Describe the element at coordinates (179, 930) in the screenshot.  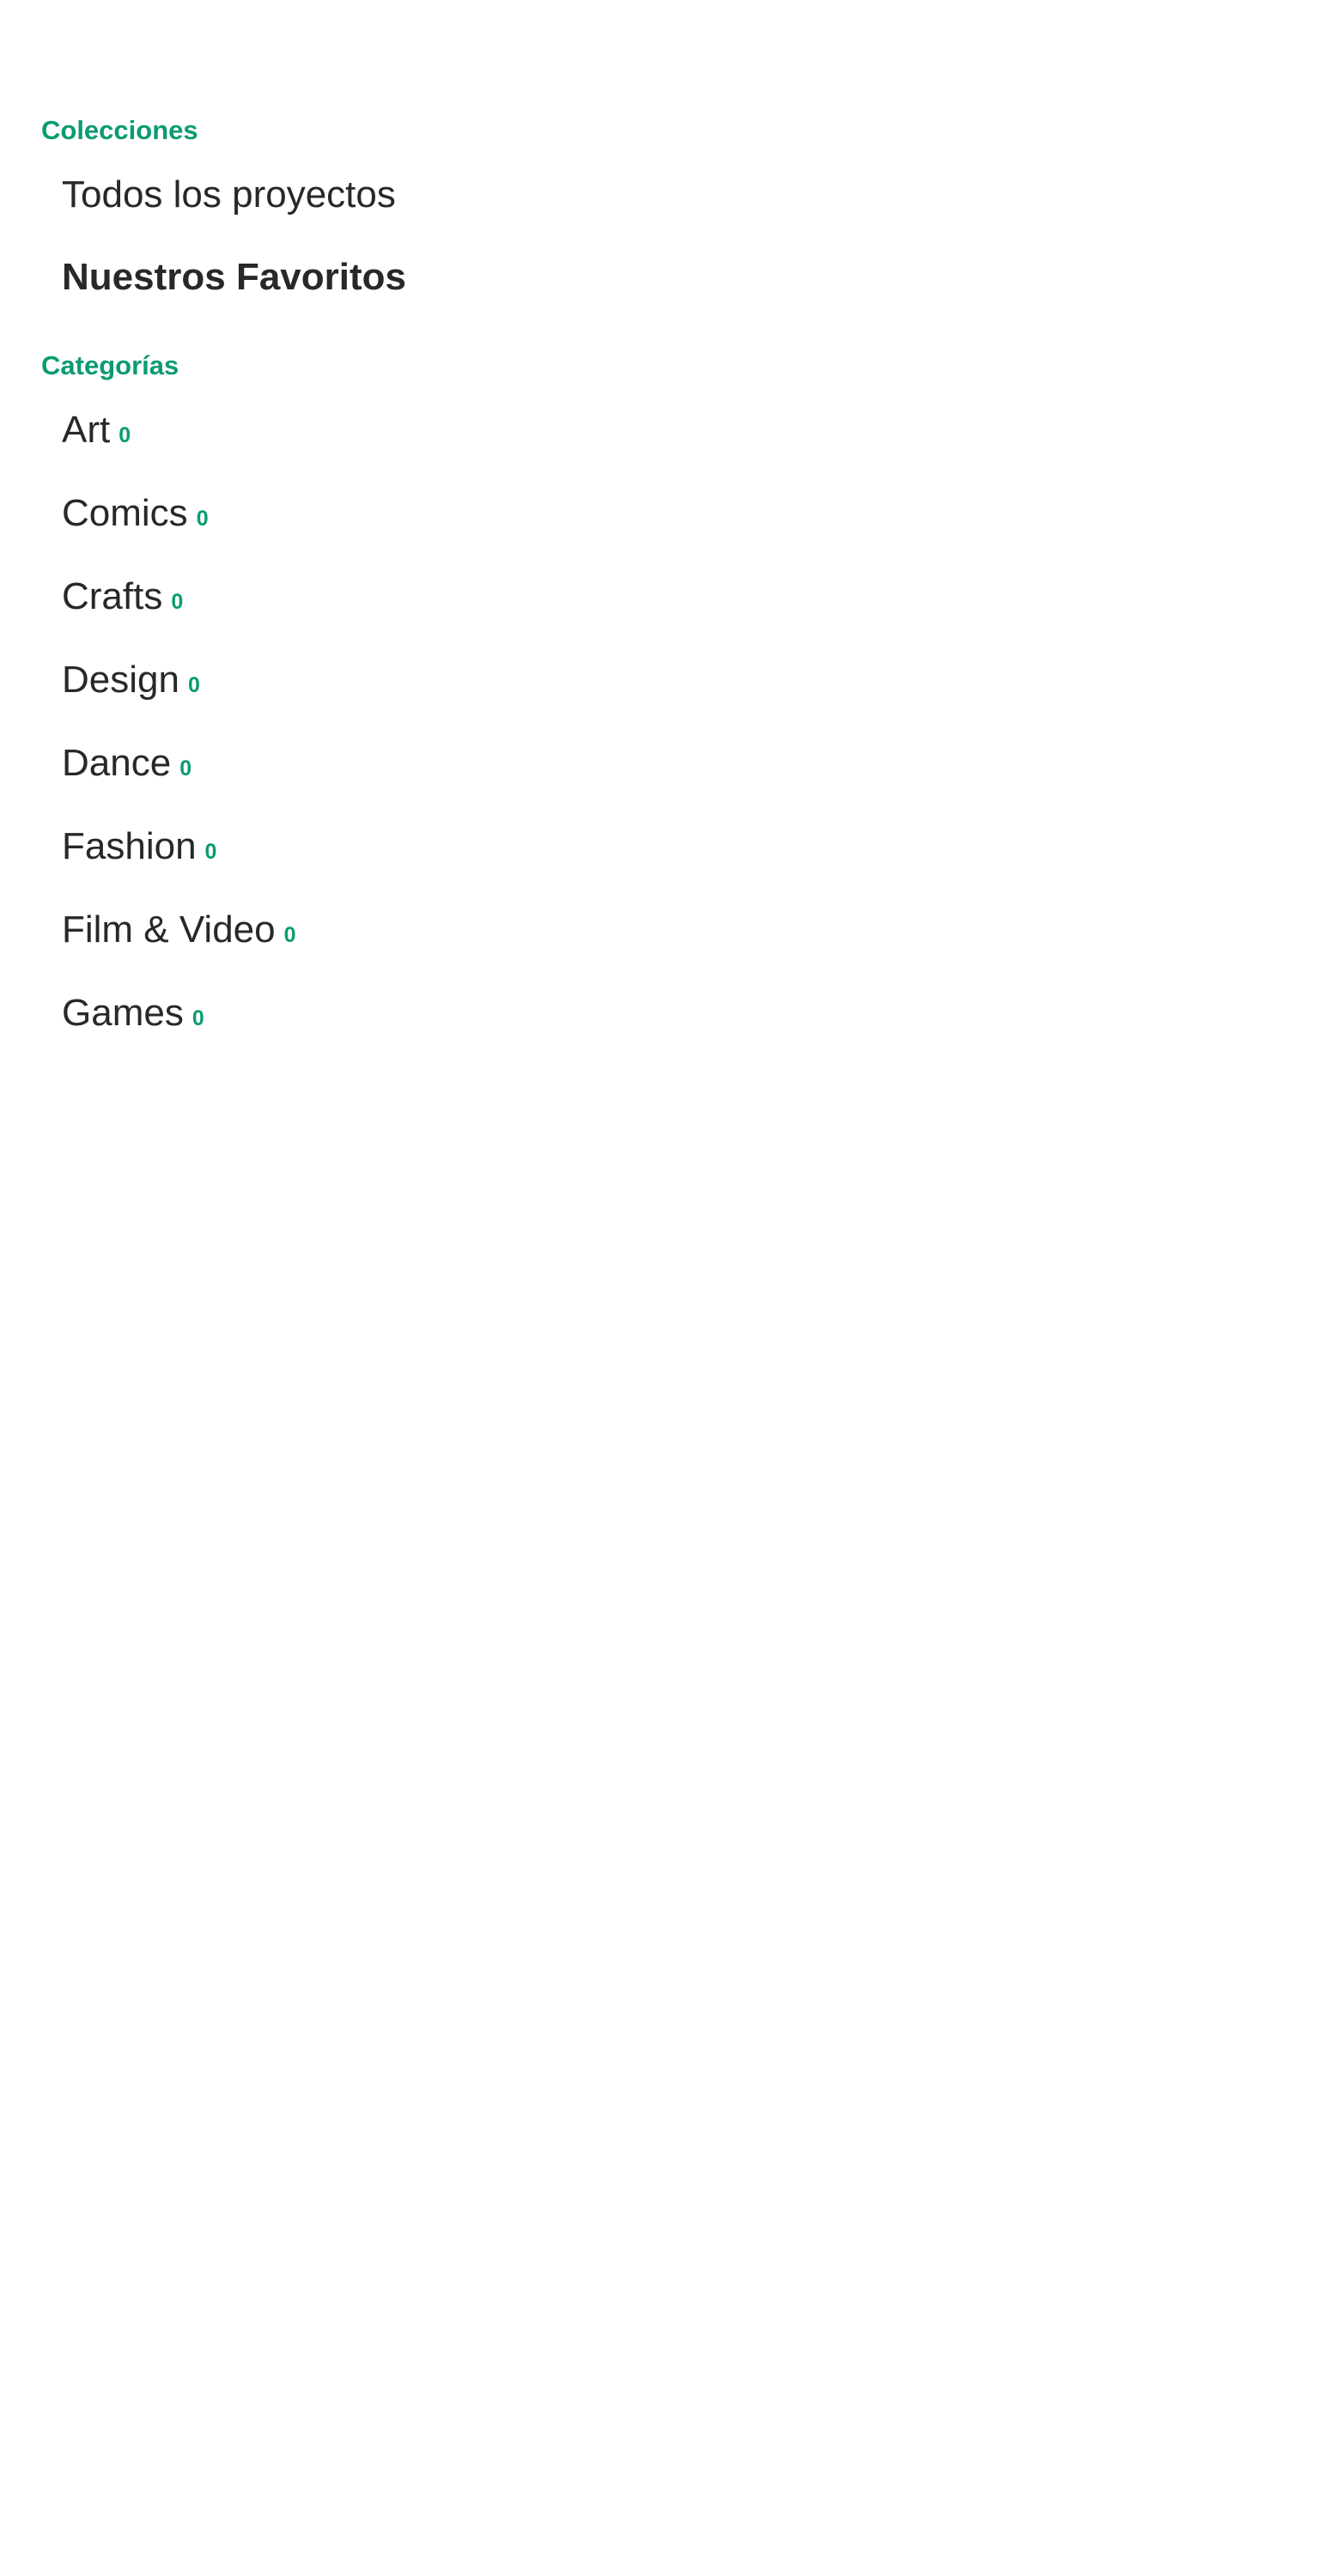
I see `category-item-film-video: Film & Video 0` at that location.